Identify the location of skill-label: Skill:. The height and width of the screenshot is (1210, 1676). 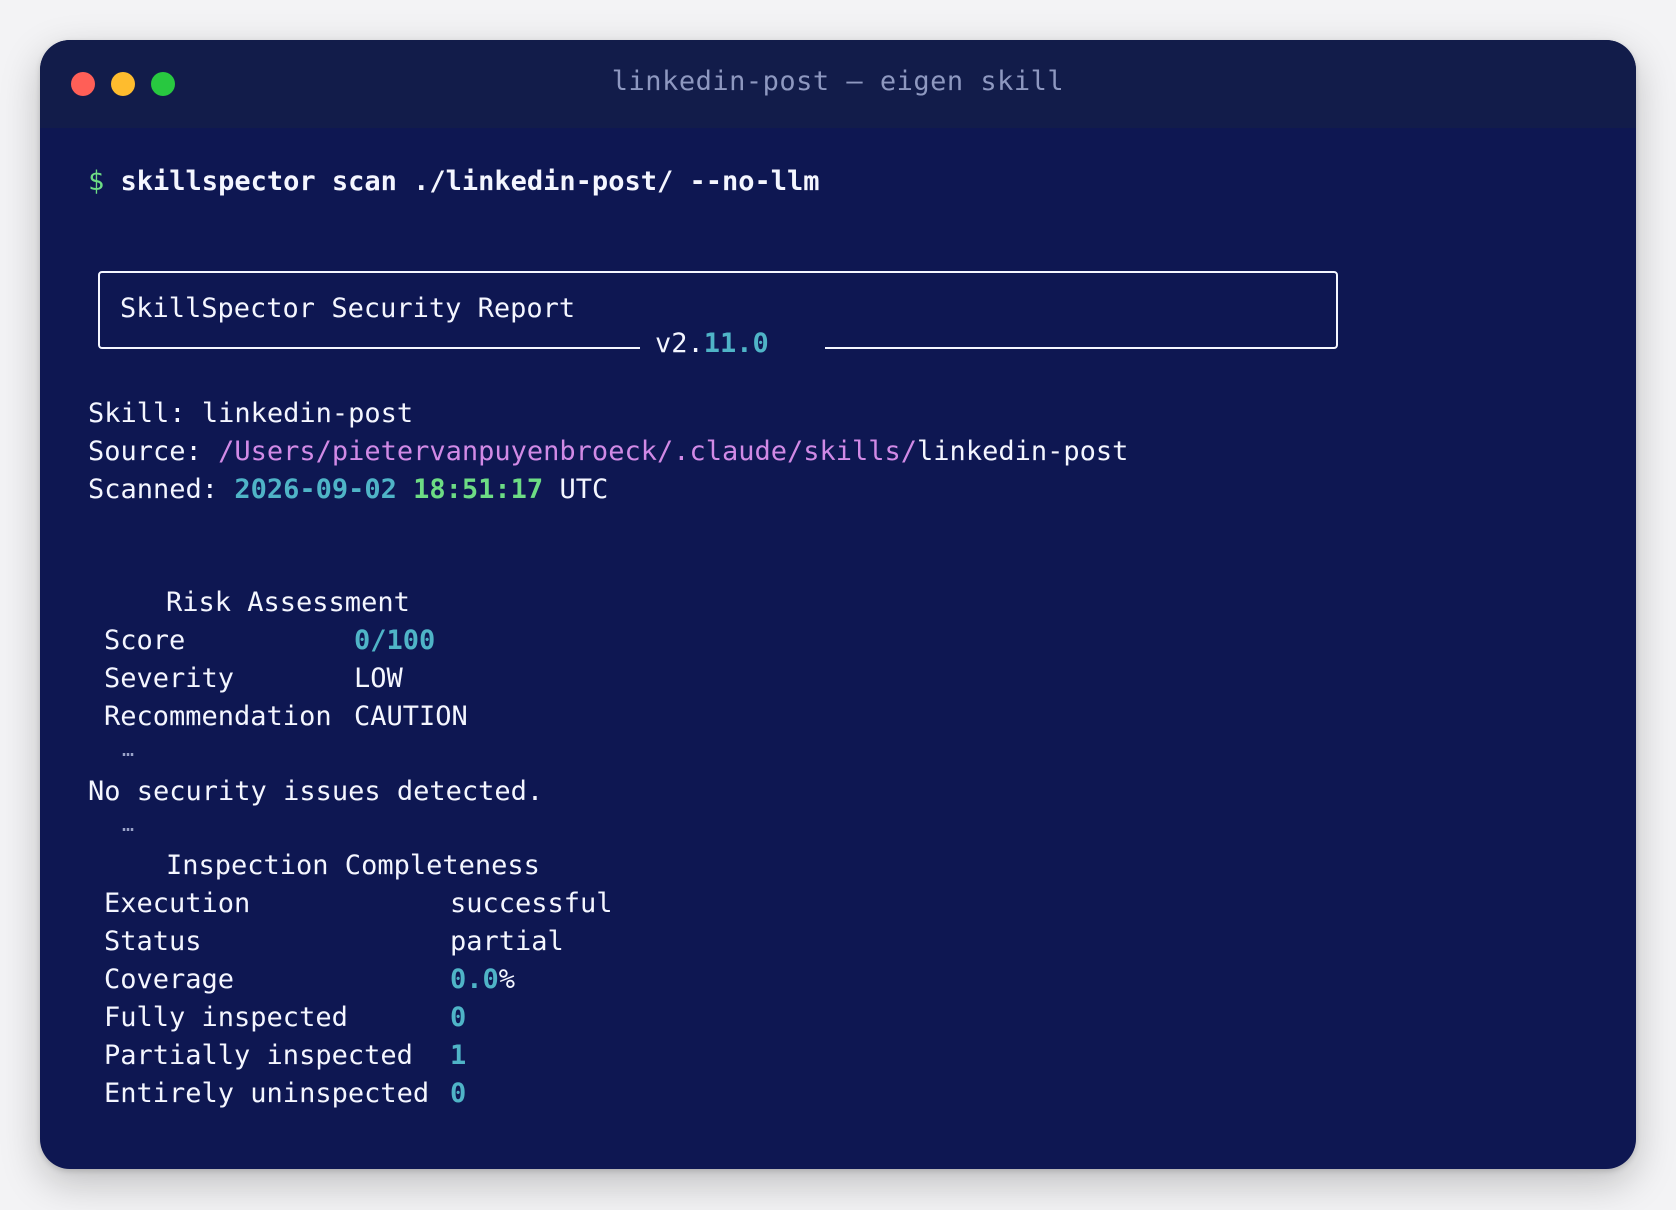
(137, 413).